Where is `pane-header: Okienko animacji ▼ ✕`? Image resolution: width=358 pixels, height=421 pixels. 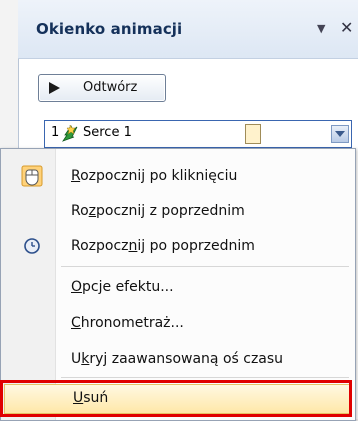 pane-header: Okienko animacji ▼ ✕ is located at coordinates (188, 29).